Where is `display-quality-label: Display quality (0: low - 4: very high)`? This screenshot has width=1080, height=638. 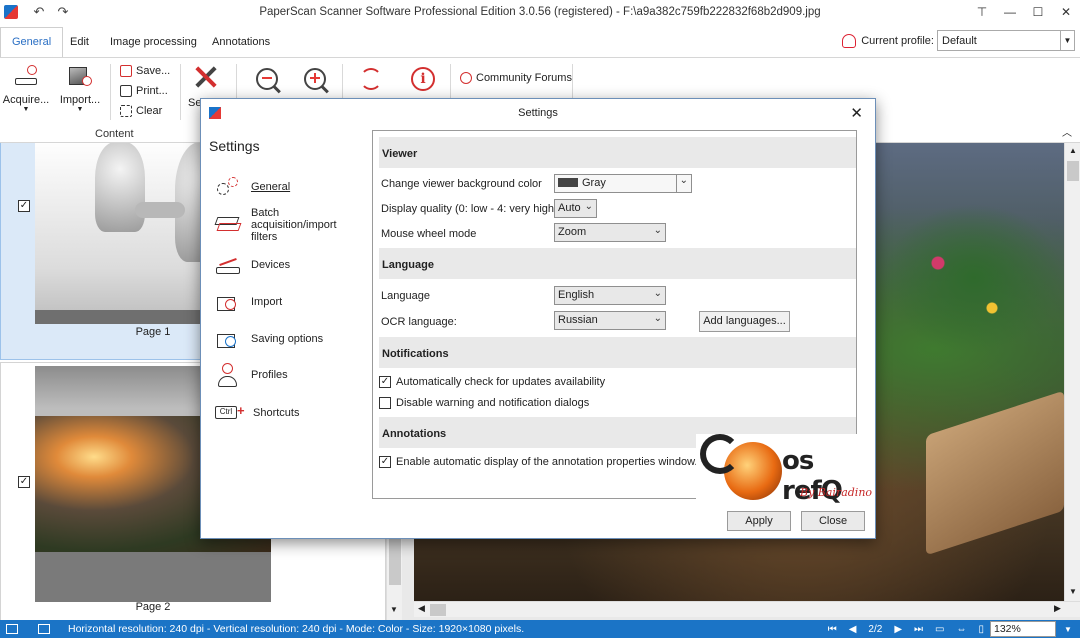
display-quality-label: Display quality (0: low - 4: very high) is located at coordinates (469, 209).